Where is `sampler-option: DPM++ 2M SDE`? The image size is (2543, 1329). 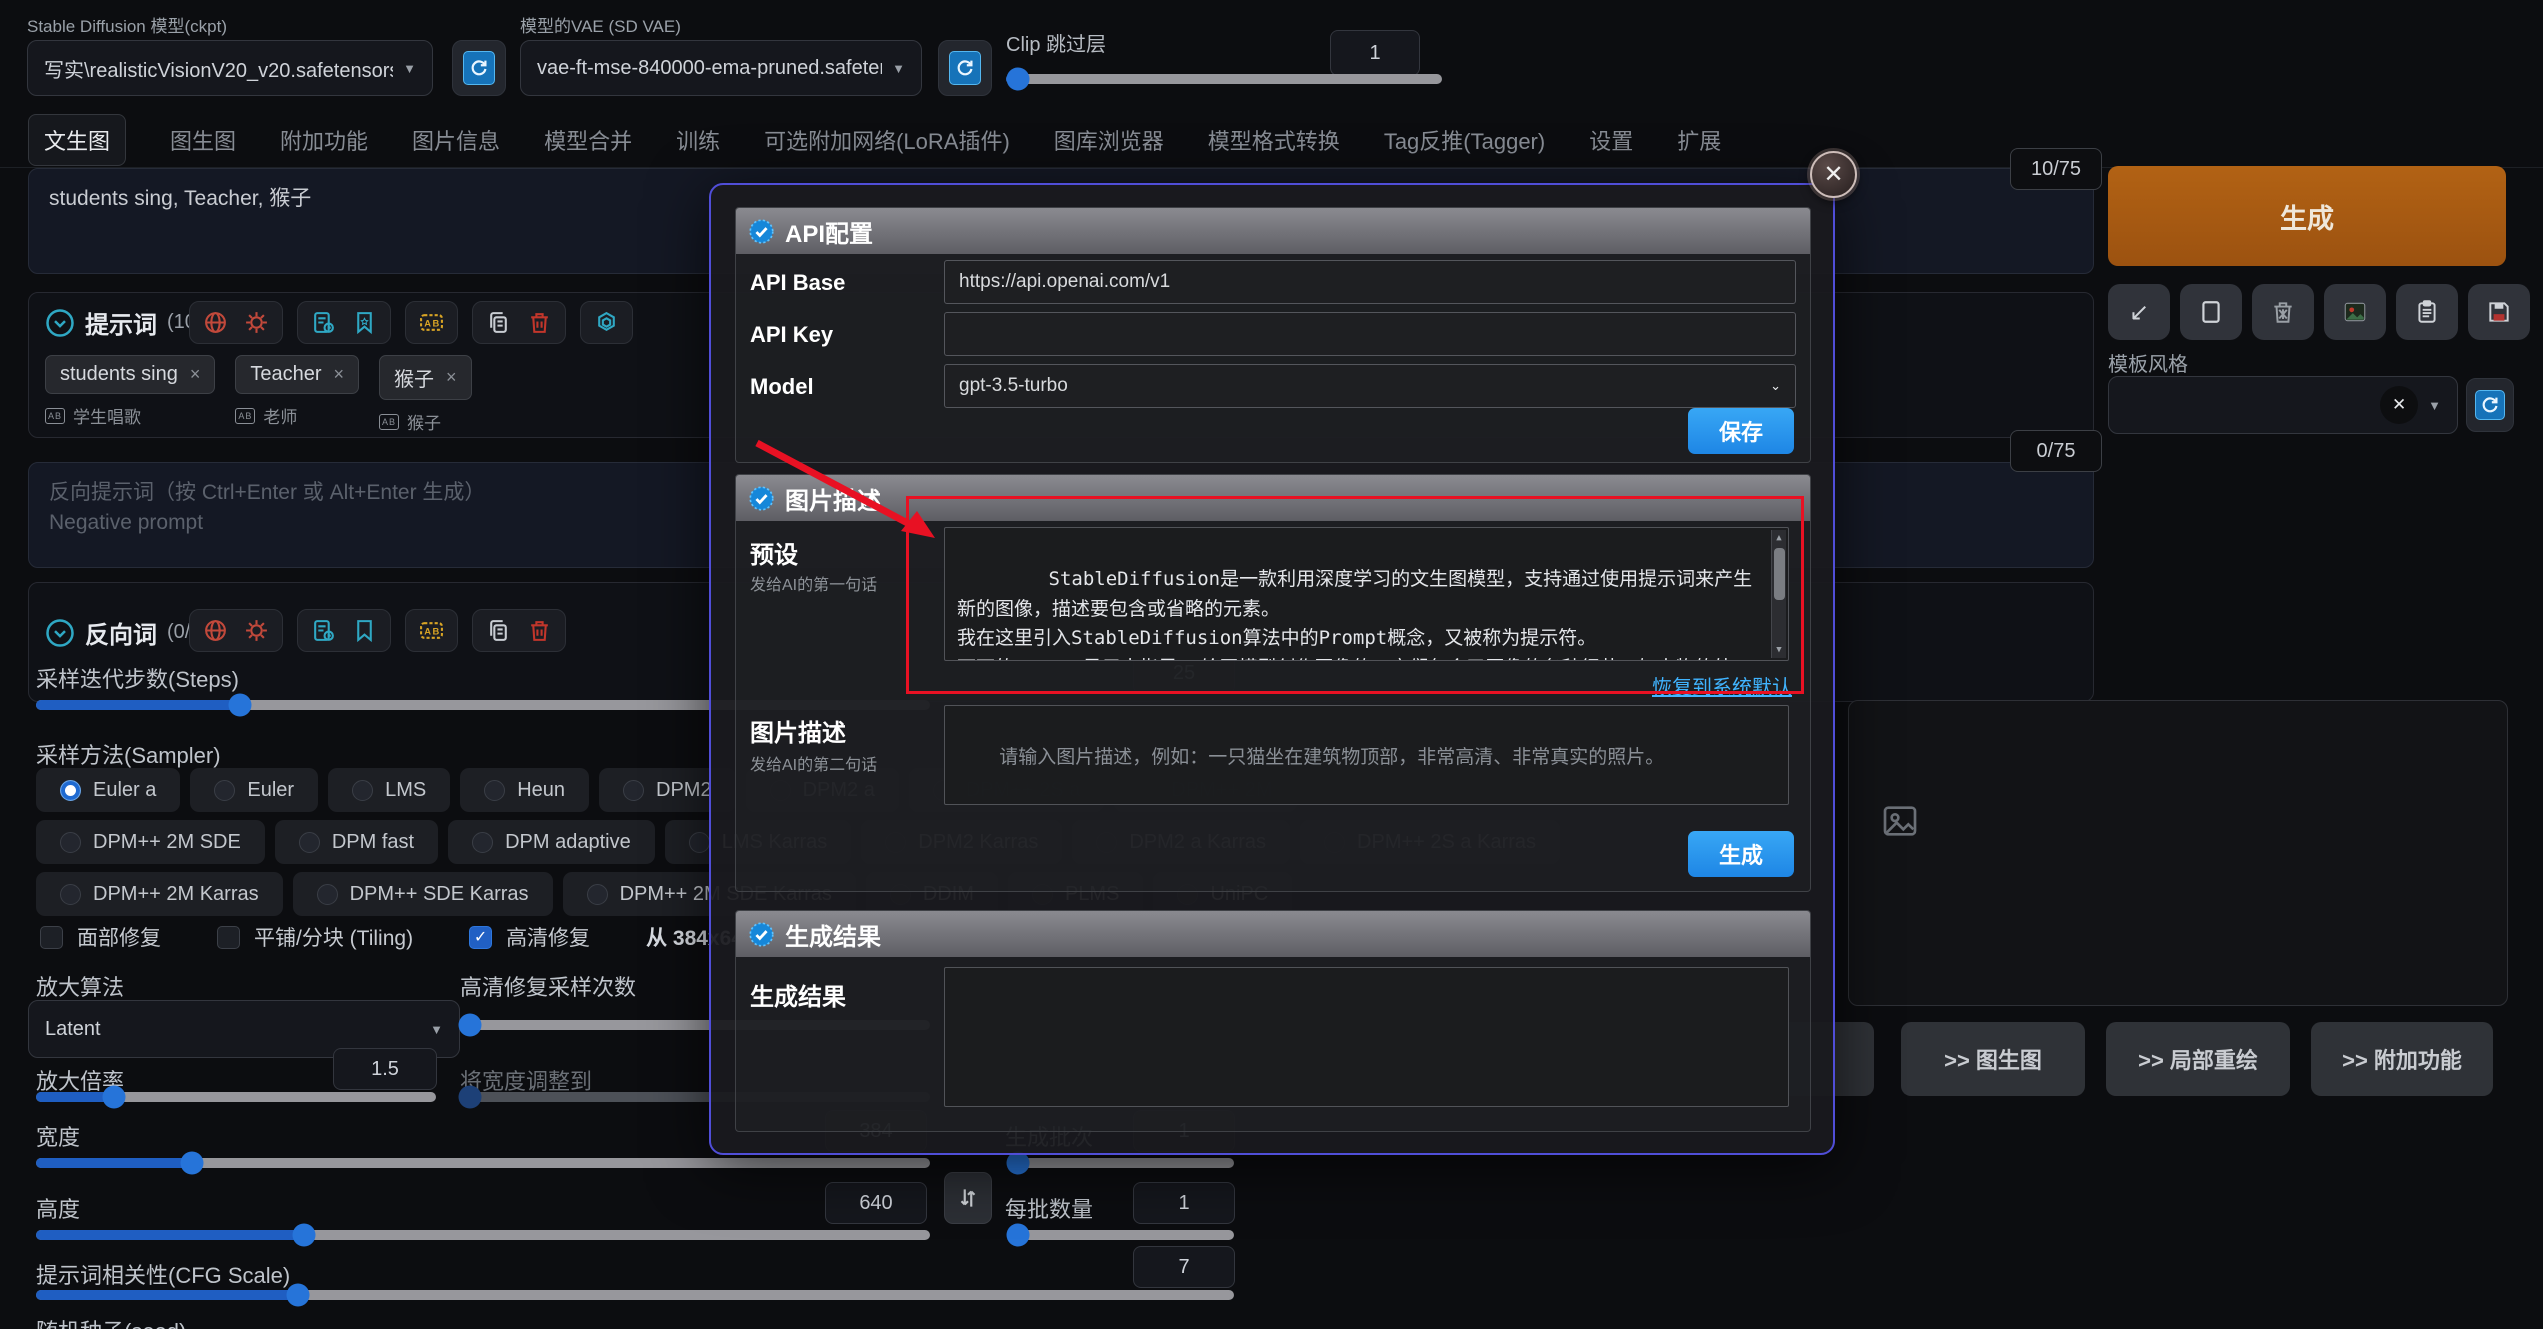
sampler-option: DPM++ 2M SDE is located at coordinates (150, 842).